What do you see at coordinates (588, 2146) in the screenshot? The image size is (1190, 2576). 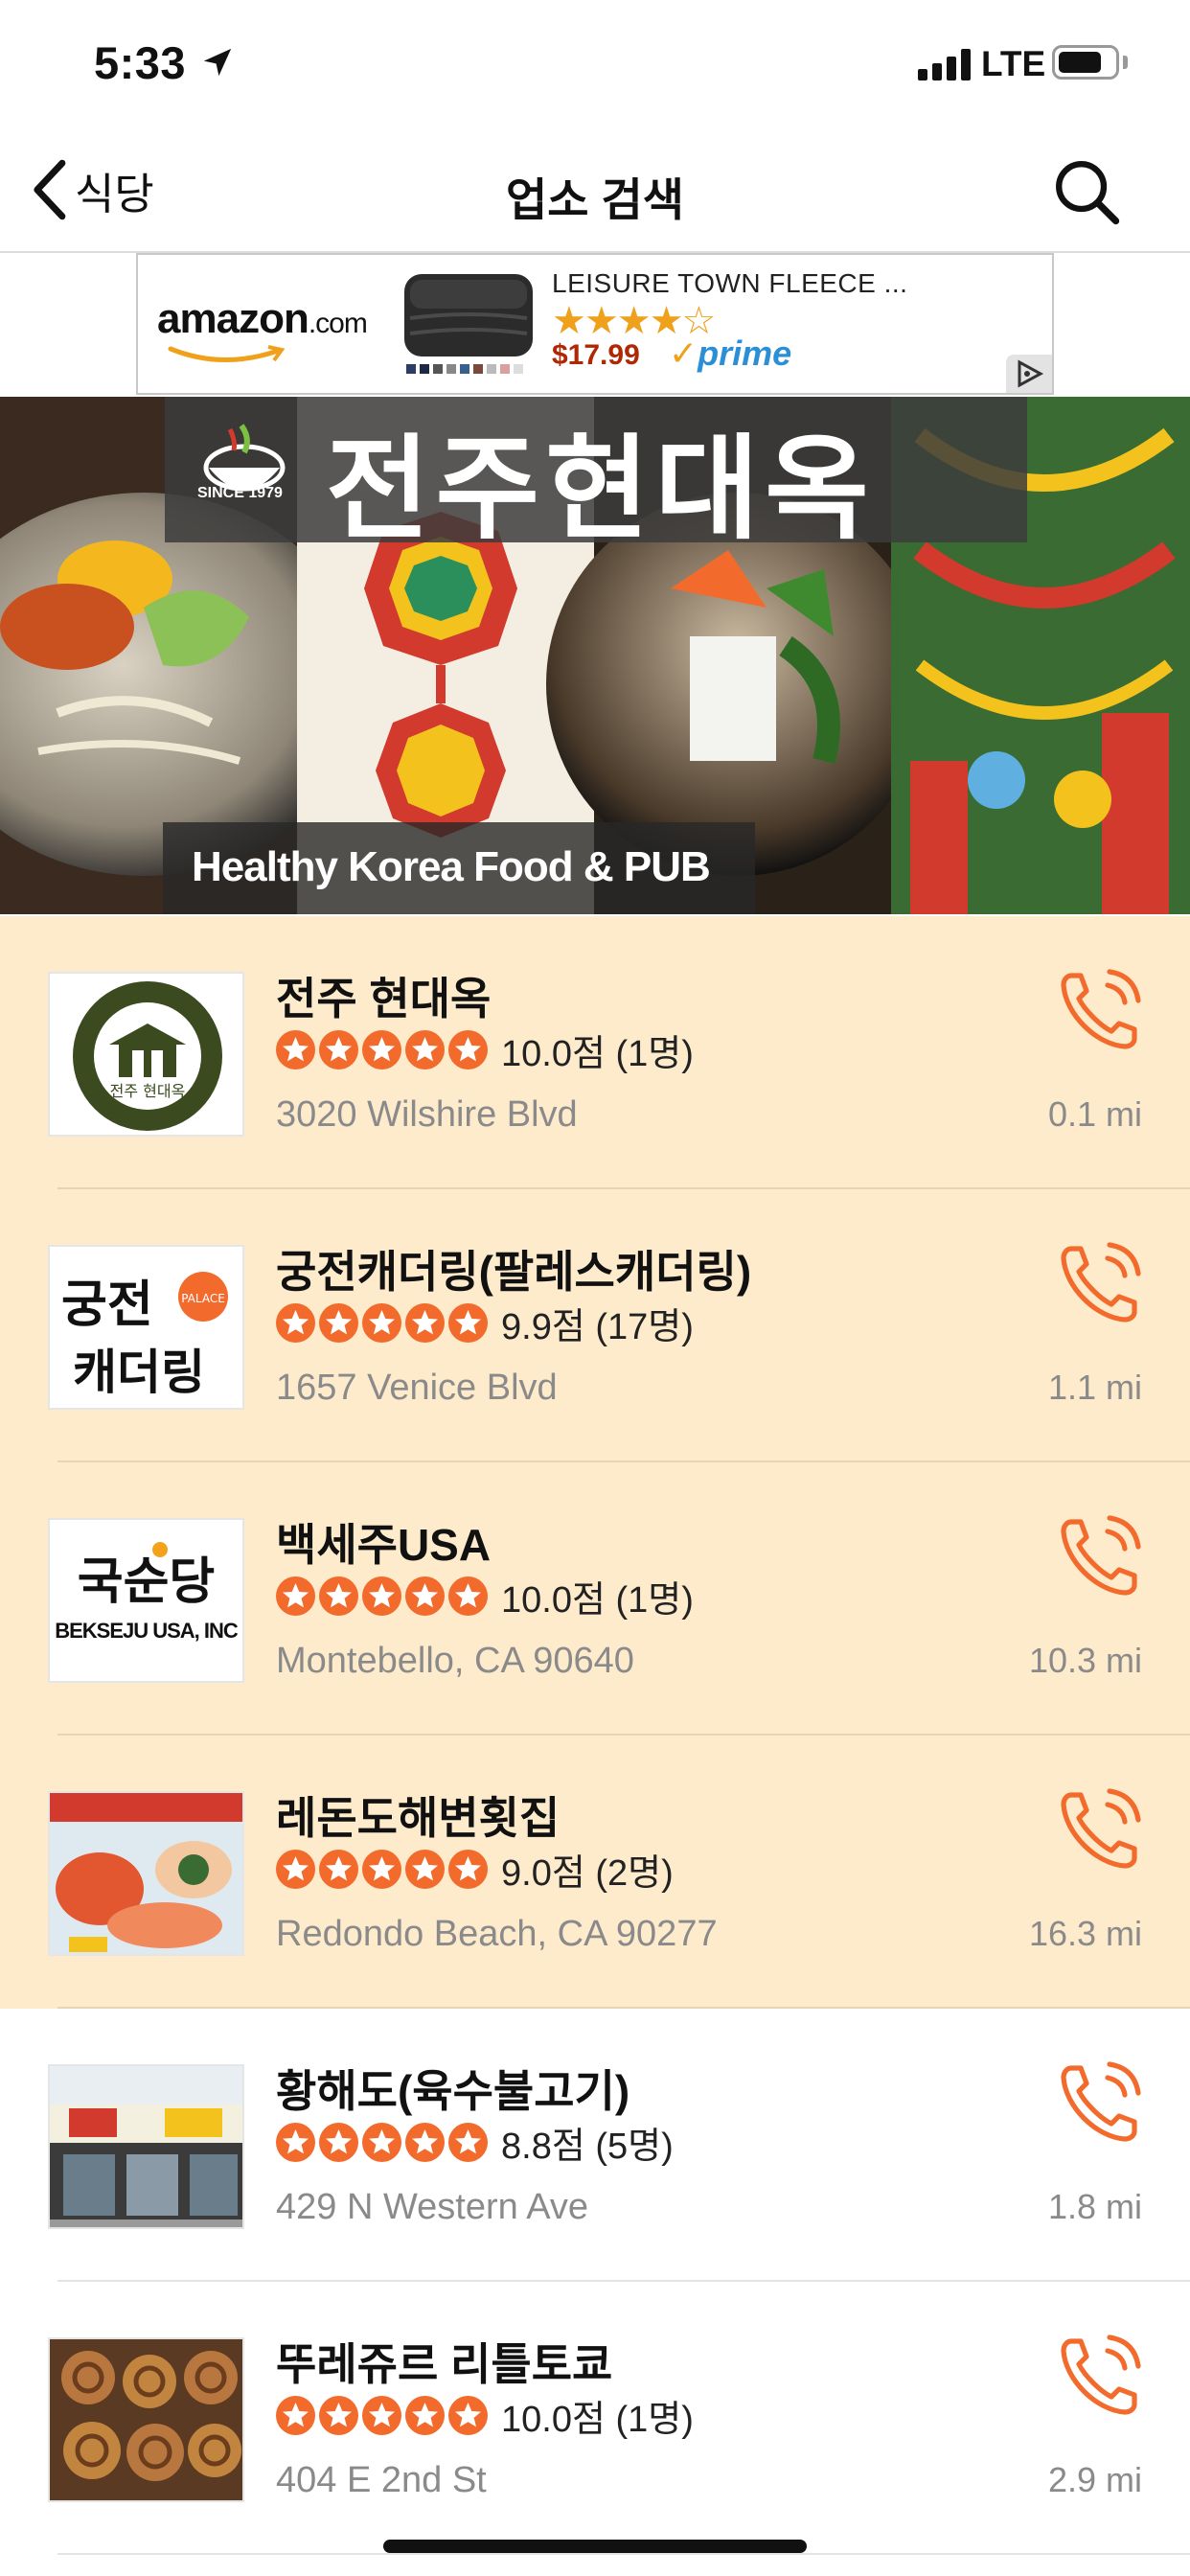 I see `rating-score: 8.8점 (5명)` at bounding box center [588, 2146].